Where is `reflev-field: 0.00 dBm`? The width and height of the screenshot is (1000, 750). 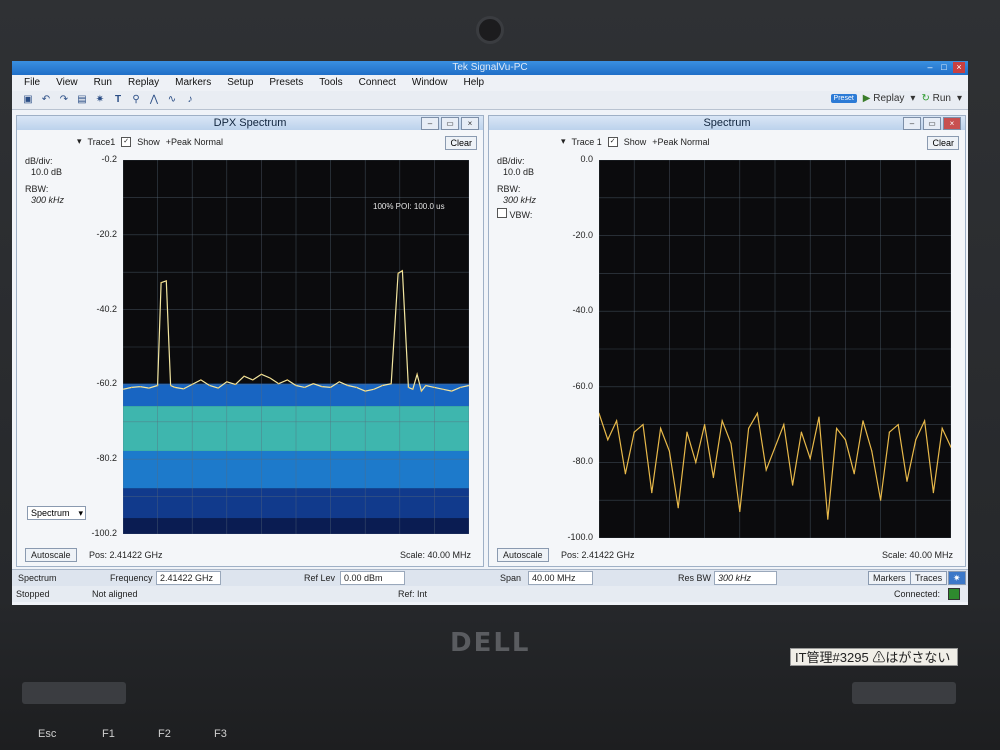 reflev-field: 0.00 dBm is located at coordinates (372, 578).